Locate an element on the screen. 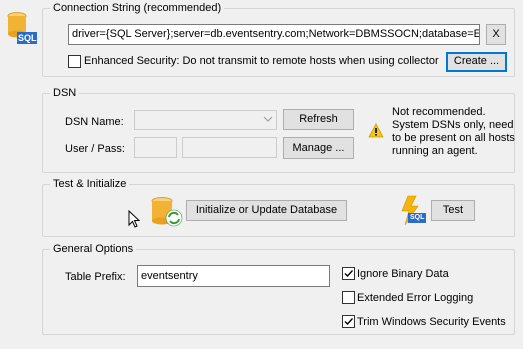  test-button: Test is located at coordinates (453, 210).